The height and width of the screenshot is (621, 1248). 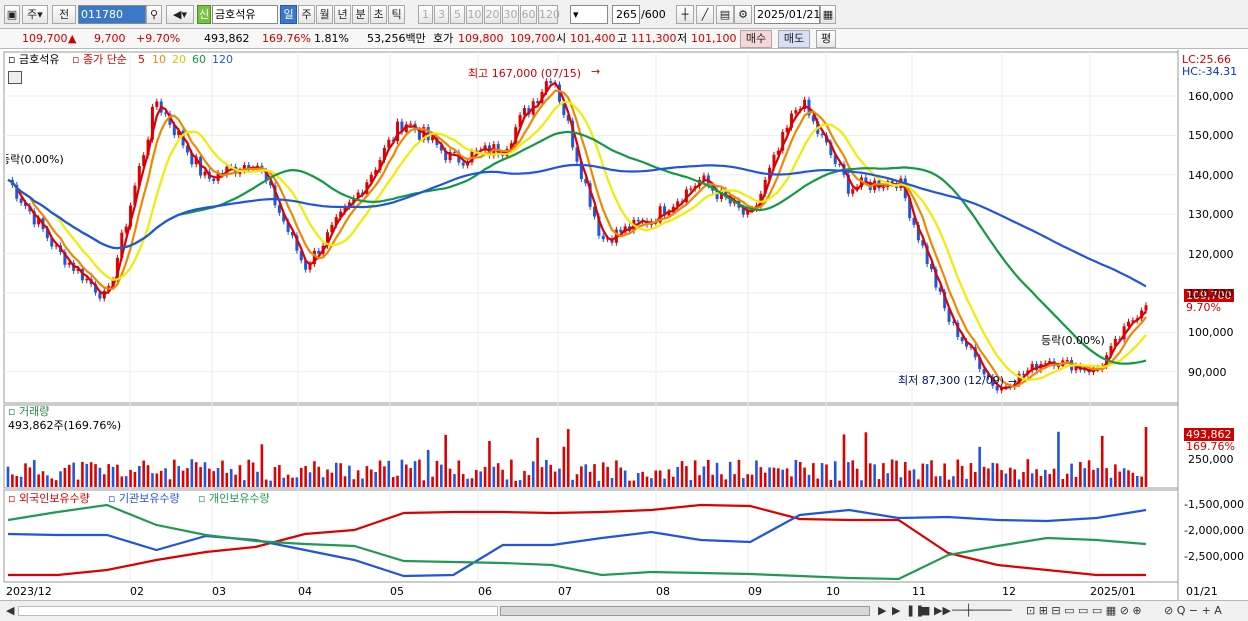 I want to click on interval-20: 20, so click(x=492, y=14).